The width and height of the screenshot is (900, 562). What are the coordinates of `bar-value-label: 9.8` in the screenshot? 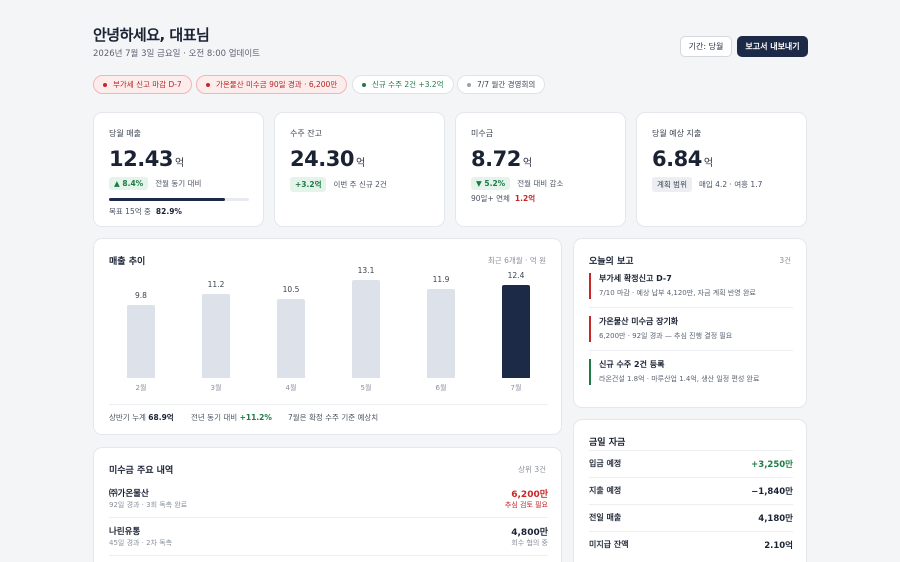 It's located at (141, 295).